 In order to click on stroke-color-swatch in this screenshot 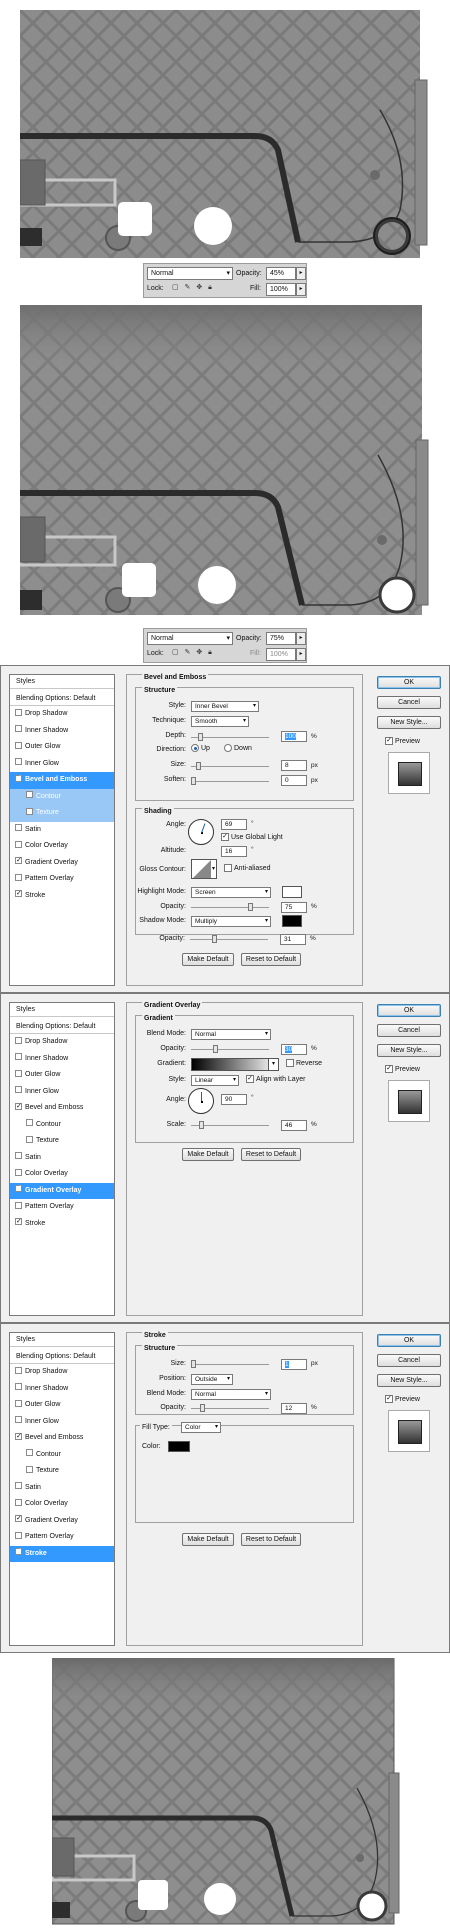, I will do `click(179, 1446)`.